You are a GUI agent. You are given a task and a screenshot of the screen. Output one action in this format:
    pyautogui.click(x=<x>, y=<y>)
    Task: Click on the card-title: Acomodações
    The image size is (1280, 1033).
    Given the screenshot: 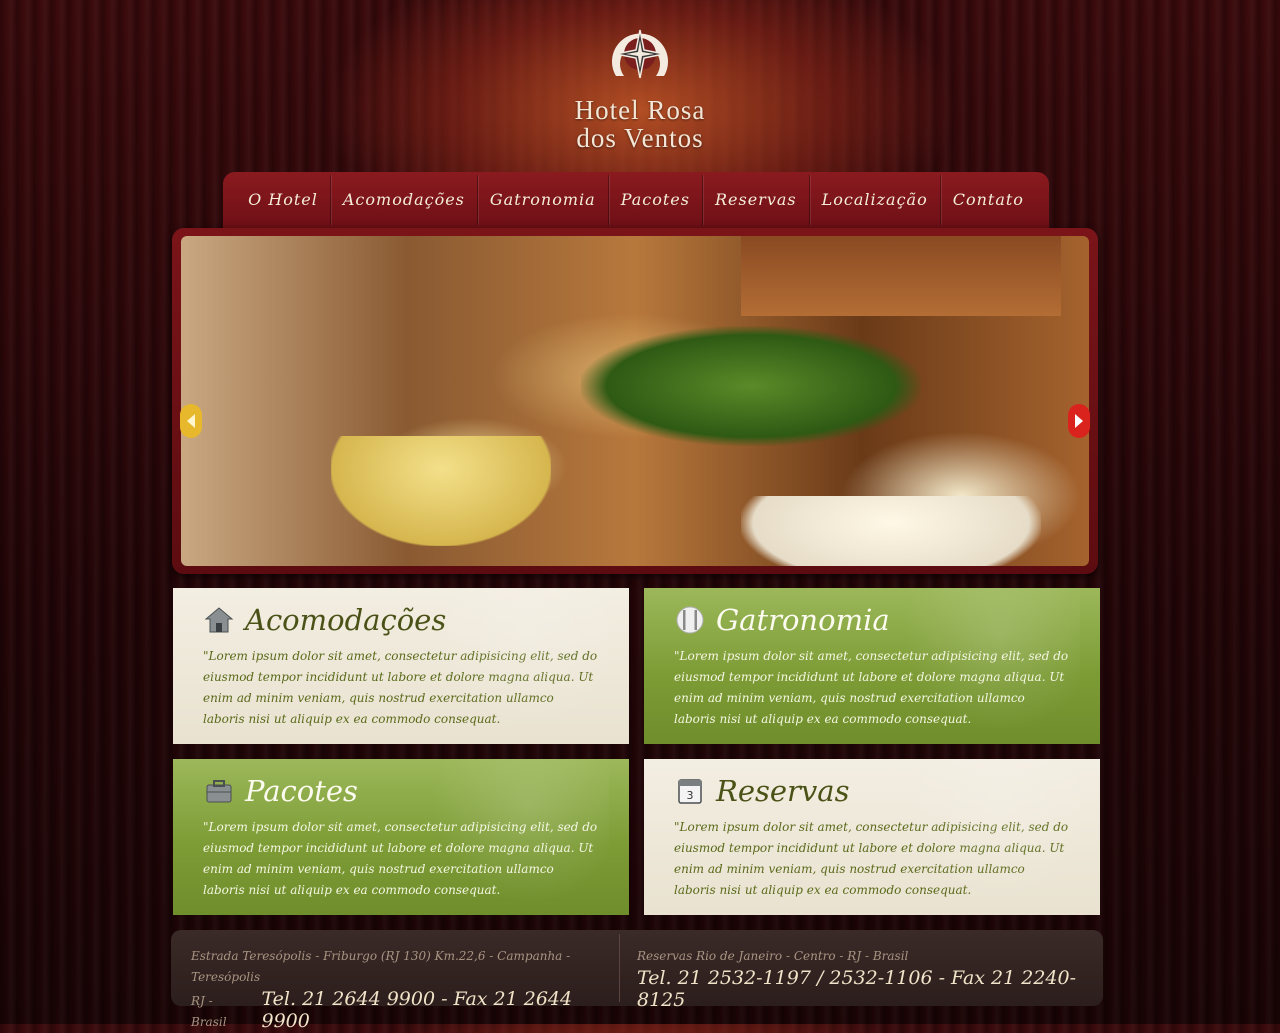 What is the action you would take?
    pyautogui.click(x=346, y=620)
    